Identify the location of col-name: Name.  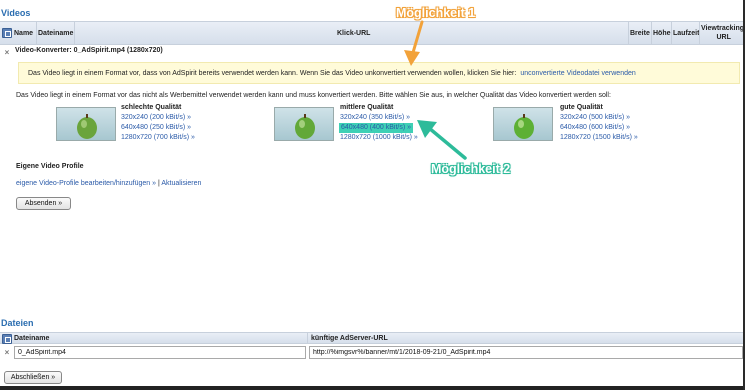
(23, 33).